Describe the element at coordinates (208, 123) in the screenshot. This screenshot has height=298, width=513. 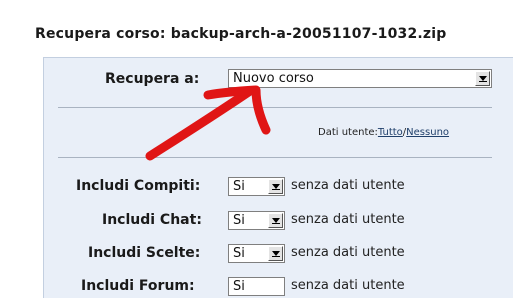
I see `annotation-arrow` at that location.